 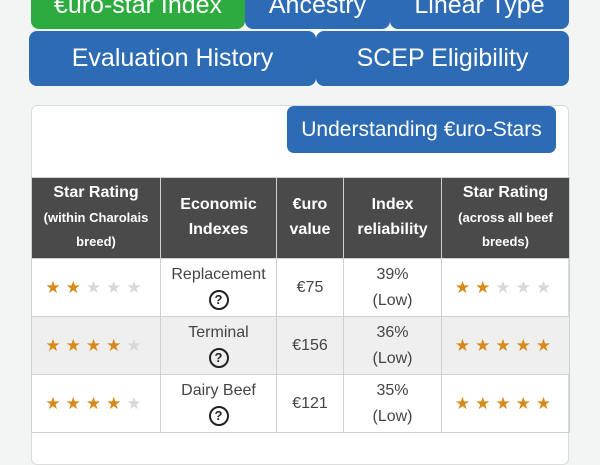 I want to click on header-star-rating-within: Star Rating (within Charolais breed), so click(x=96, y=218).